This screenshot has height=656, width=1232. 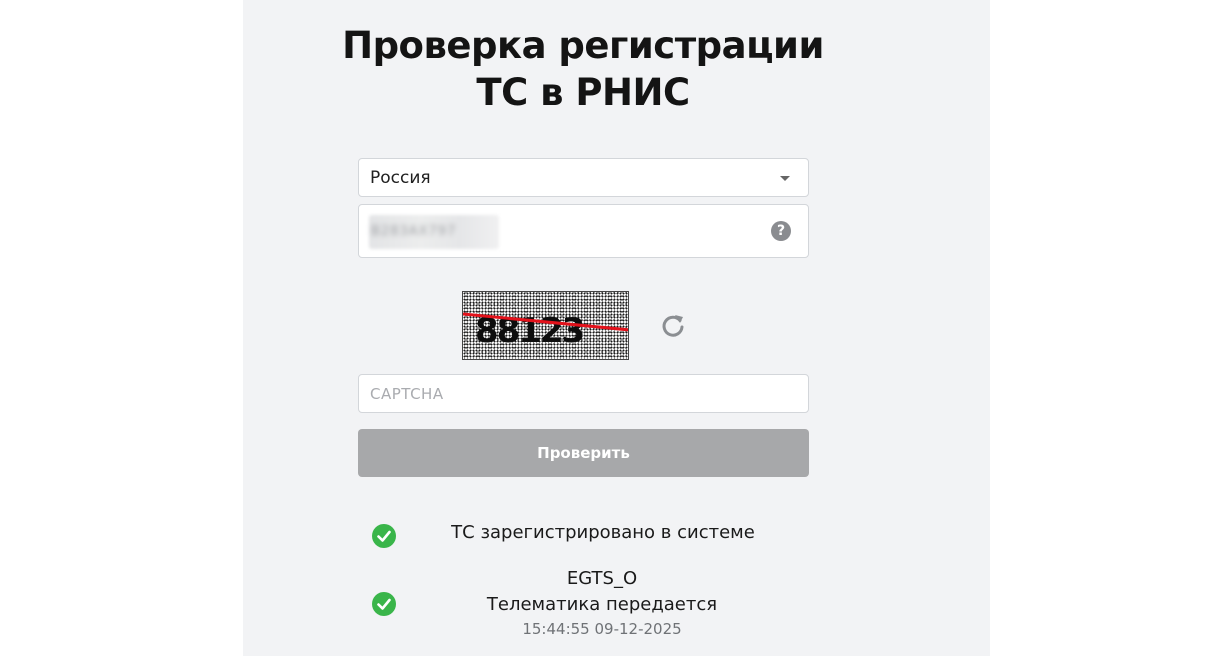 What do you see at coordinates (583, 177) in the screenshot?
I see `country-select: Россия` at bounding box center [583, 177].